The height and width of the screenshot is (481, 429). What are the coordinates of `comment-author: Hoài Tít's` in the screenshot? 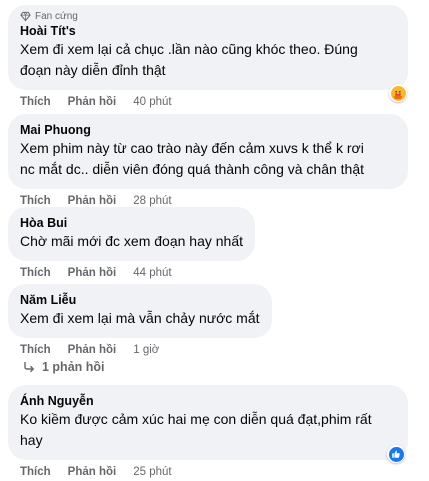 It's located at (208, 31).